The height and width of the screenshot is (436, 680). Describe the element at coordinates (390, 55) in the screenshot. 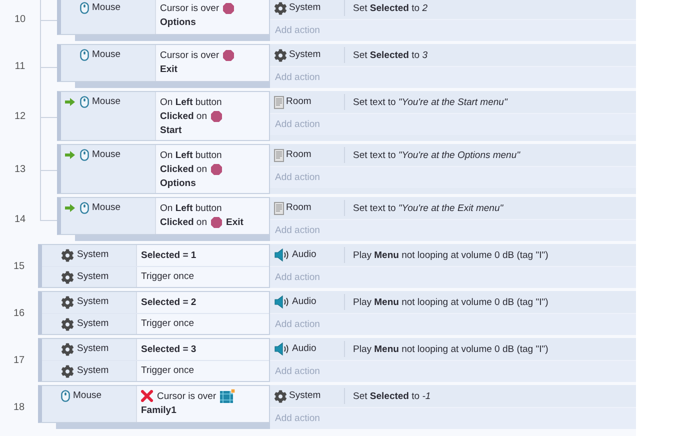

I see `action-text: Set Selected to 3` at that location.